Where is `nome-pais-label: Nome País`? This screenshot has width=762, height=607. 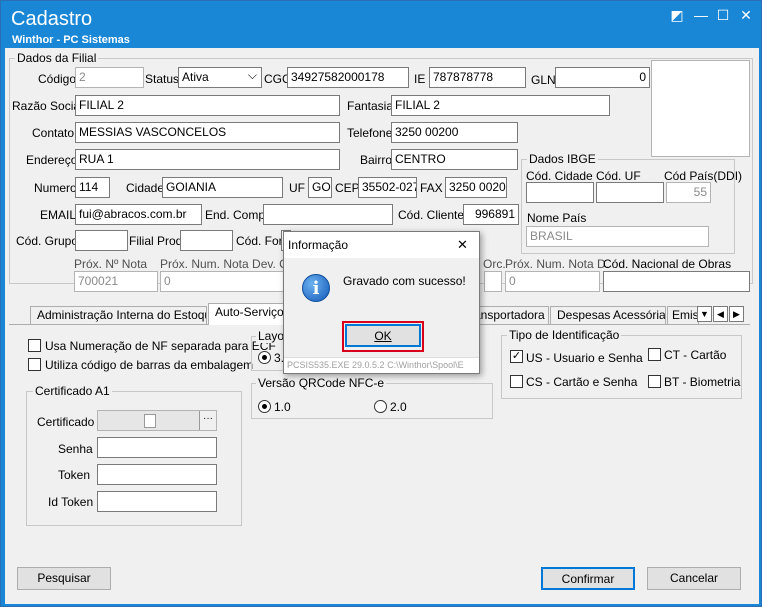 nome-pais-label: Nome País is located at coordinates (557, 218).